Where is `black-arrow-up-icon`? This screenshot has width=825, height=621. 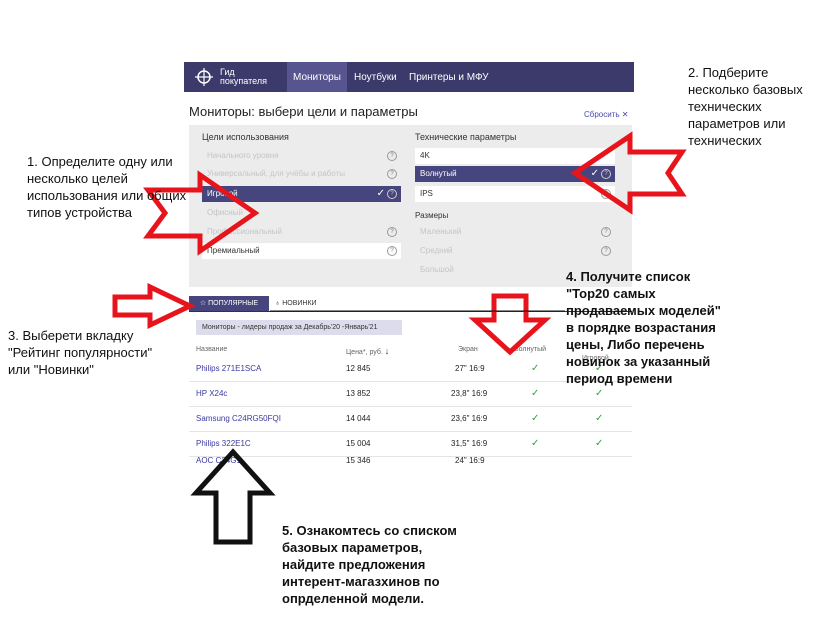 black-arrow-up-icon is located at coordinates (233, 496).